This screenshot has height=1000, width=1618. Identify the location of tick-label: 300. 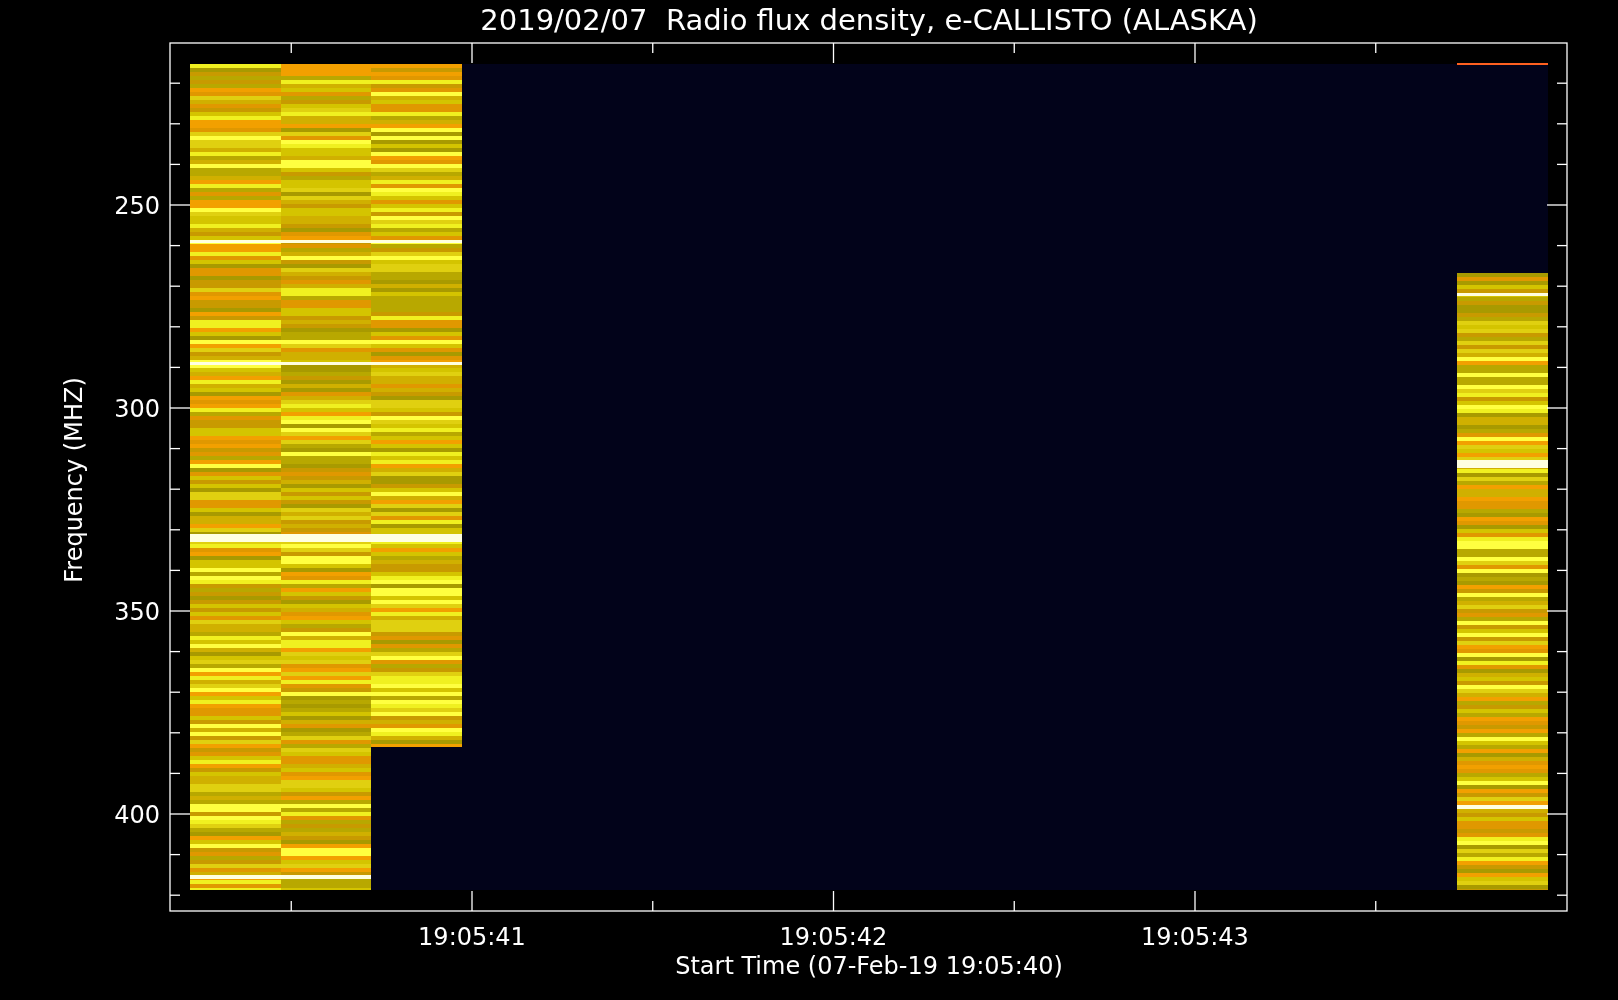
(137, 409).